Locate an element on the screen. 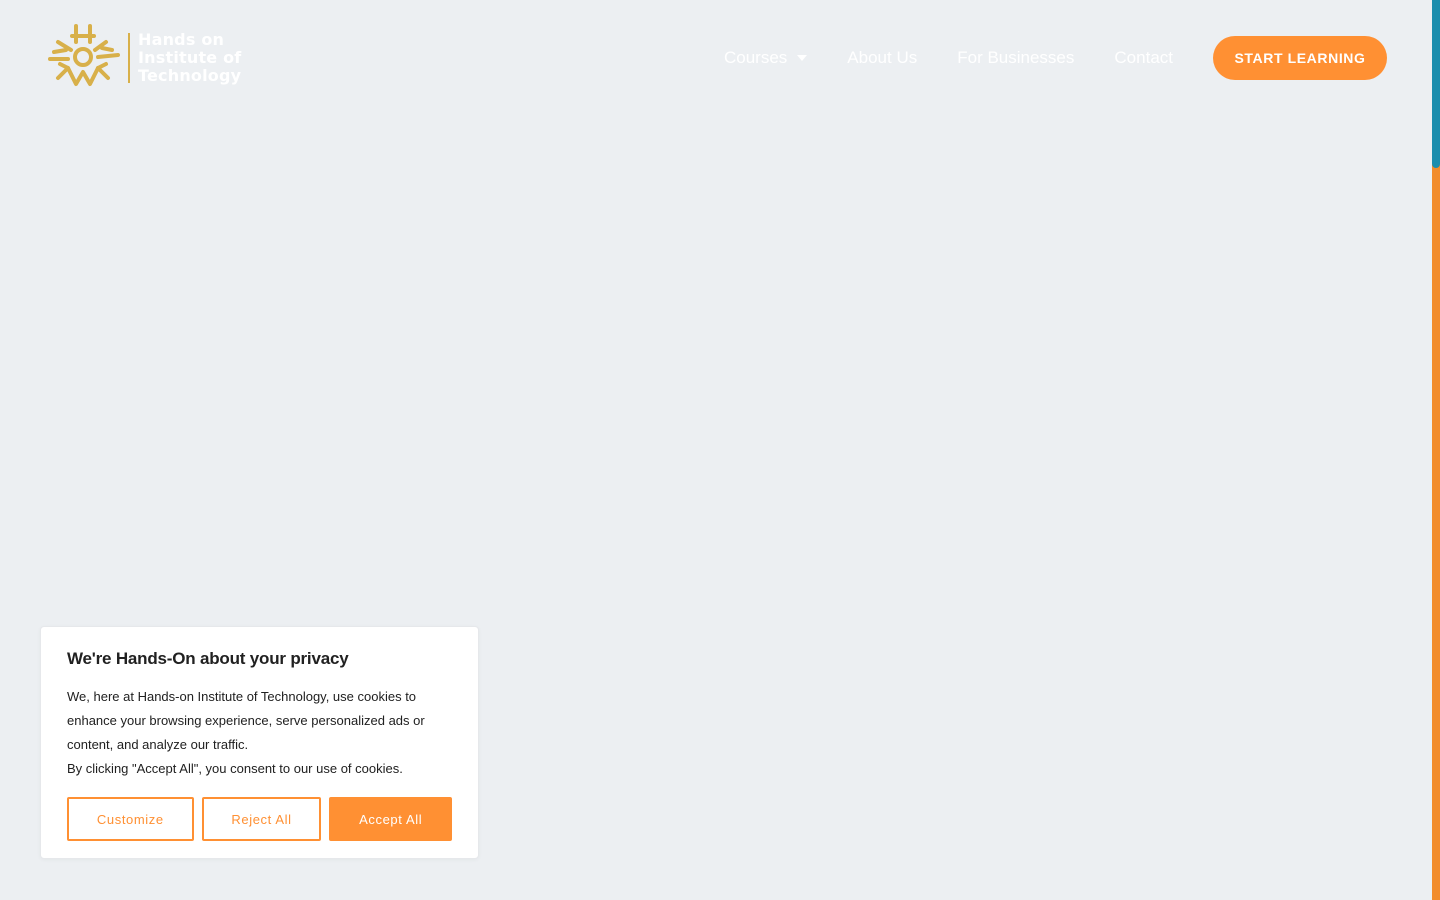 This screenshot has height=900, width=1440. reject-all-button: Reject All is located at coordinates (261, 819).